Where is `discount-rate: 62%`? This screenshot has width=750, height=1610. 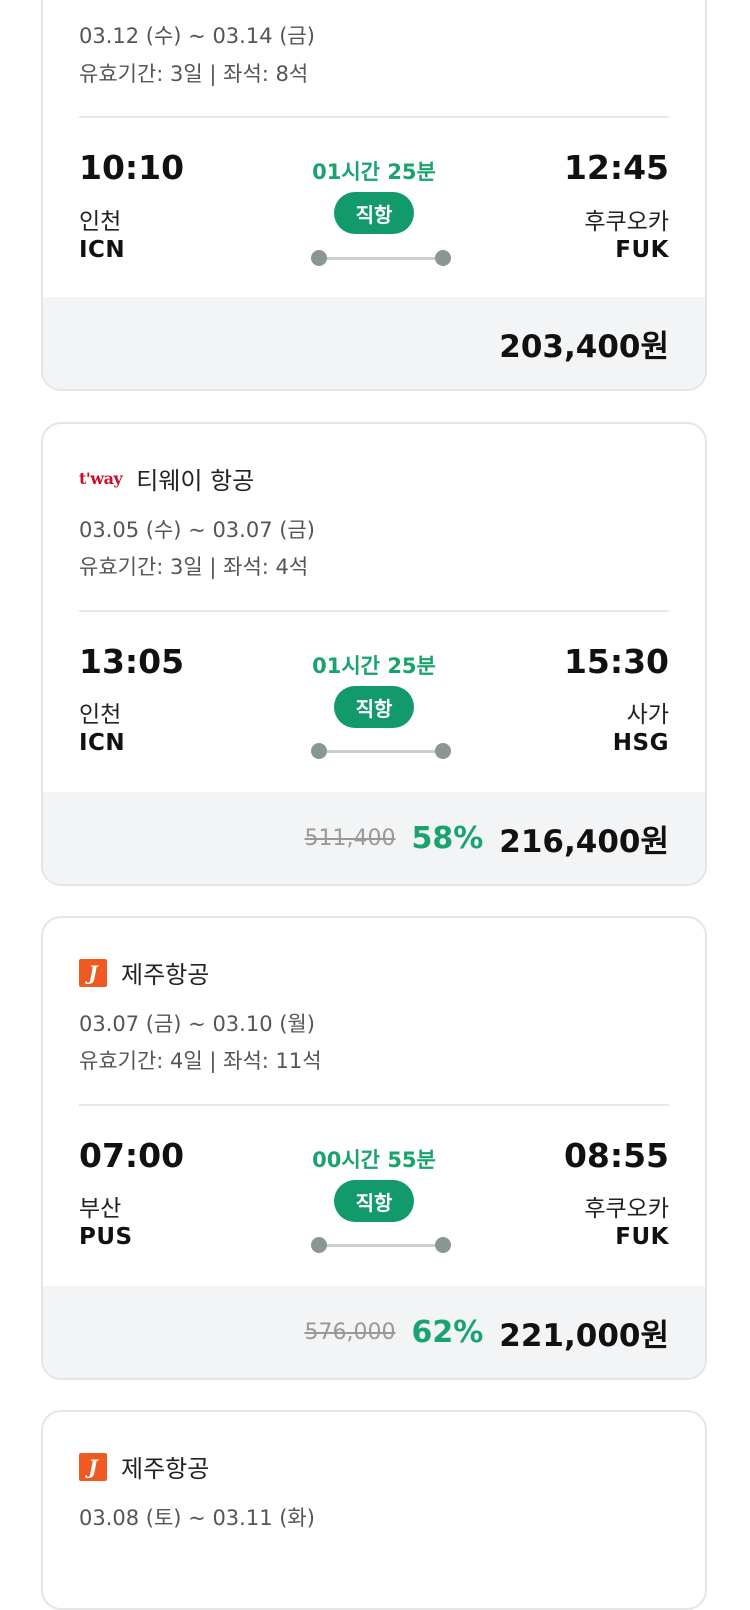
discount-rate: 62% is located at coordinates (447, 1332).